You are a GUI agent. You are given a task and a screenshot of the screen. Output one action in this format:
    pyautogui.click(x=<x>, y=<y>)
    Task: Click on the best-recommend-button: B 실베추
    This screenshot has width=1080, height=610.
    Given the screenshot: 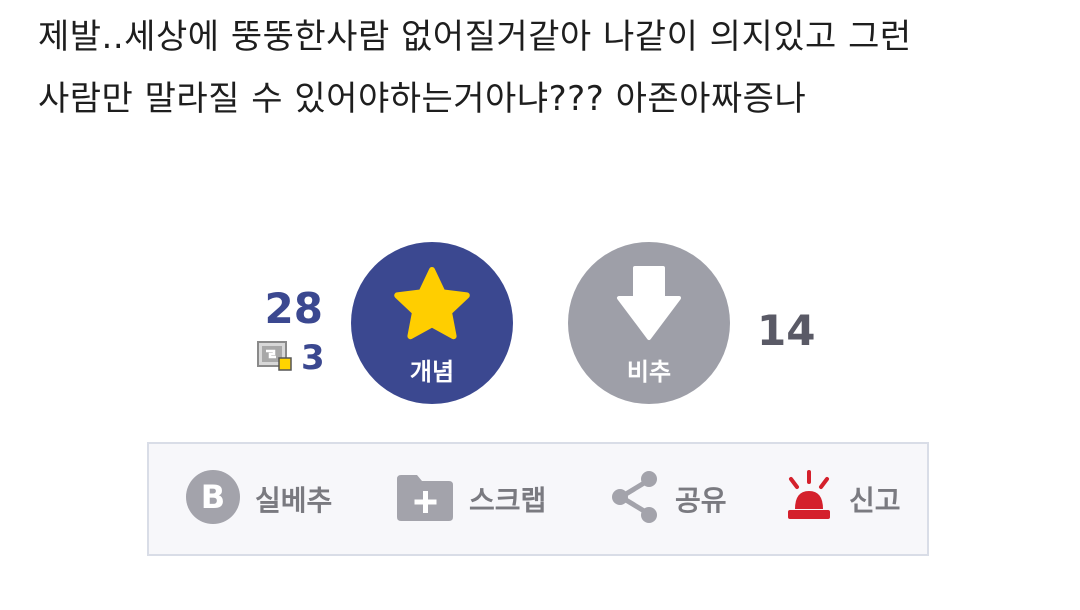 What is the action you would take?
    pyautogui.click(x=258, y=499)
    